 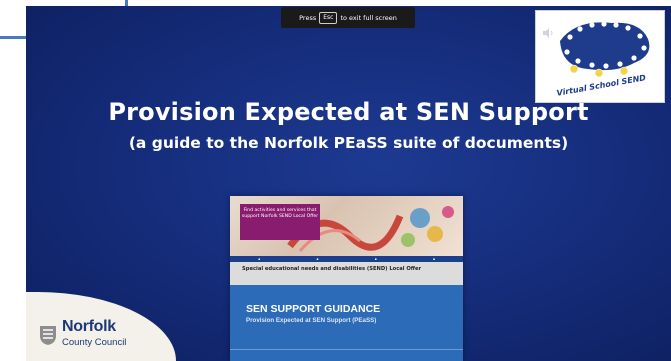 I want to click on virtual-school-send-logo: Virtual School SEND, so click(x=600, y=56).